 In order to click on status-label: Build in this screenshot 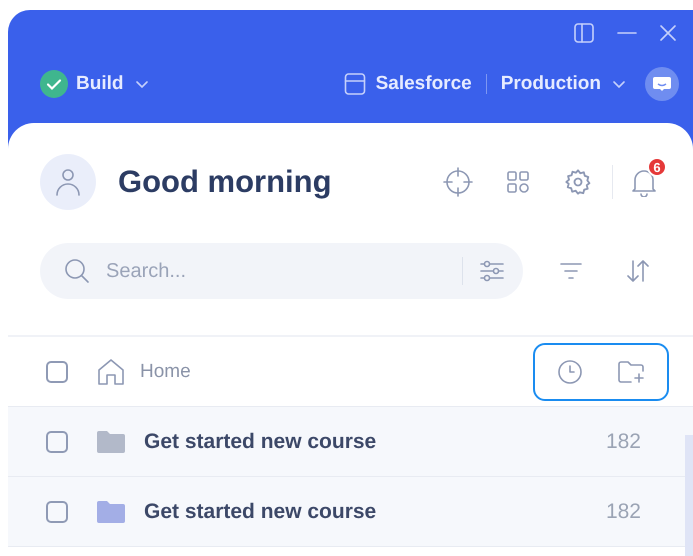, I will do `click(100, 84)`.